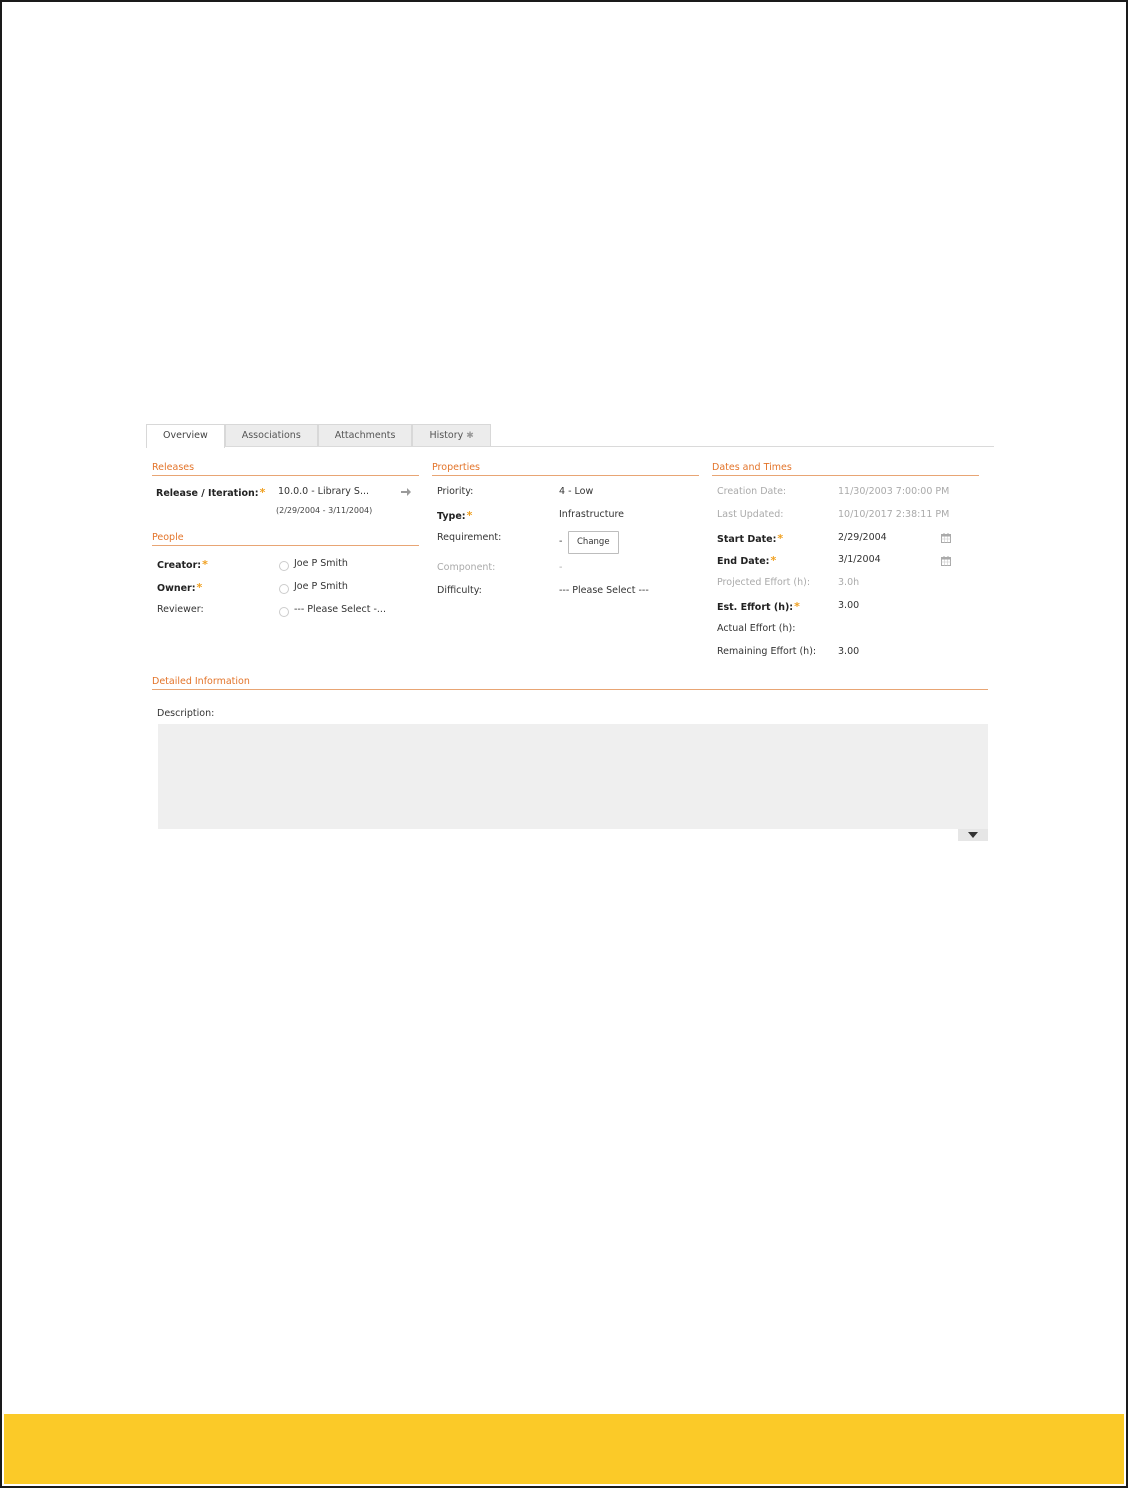 This screenshot has height=1488, width=1128. I want to click on actual-effort-label: Actual Effort (h):, so click(756, 628).